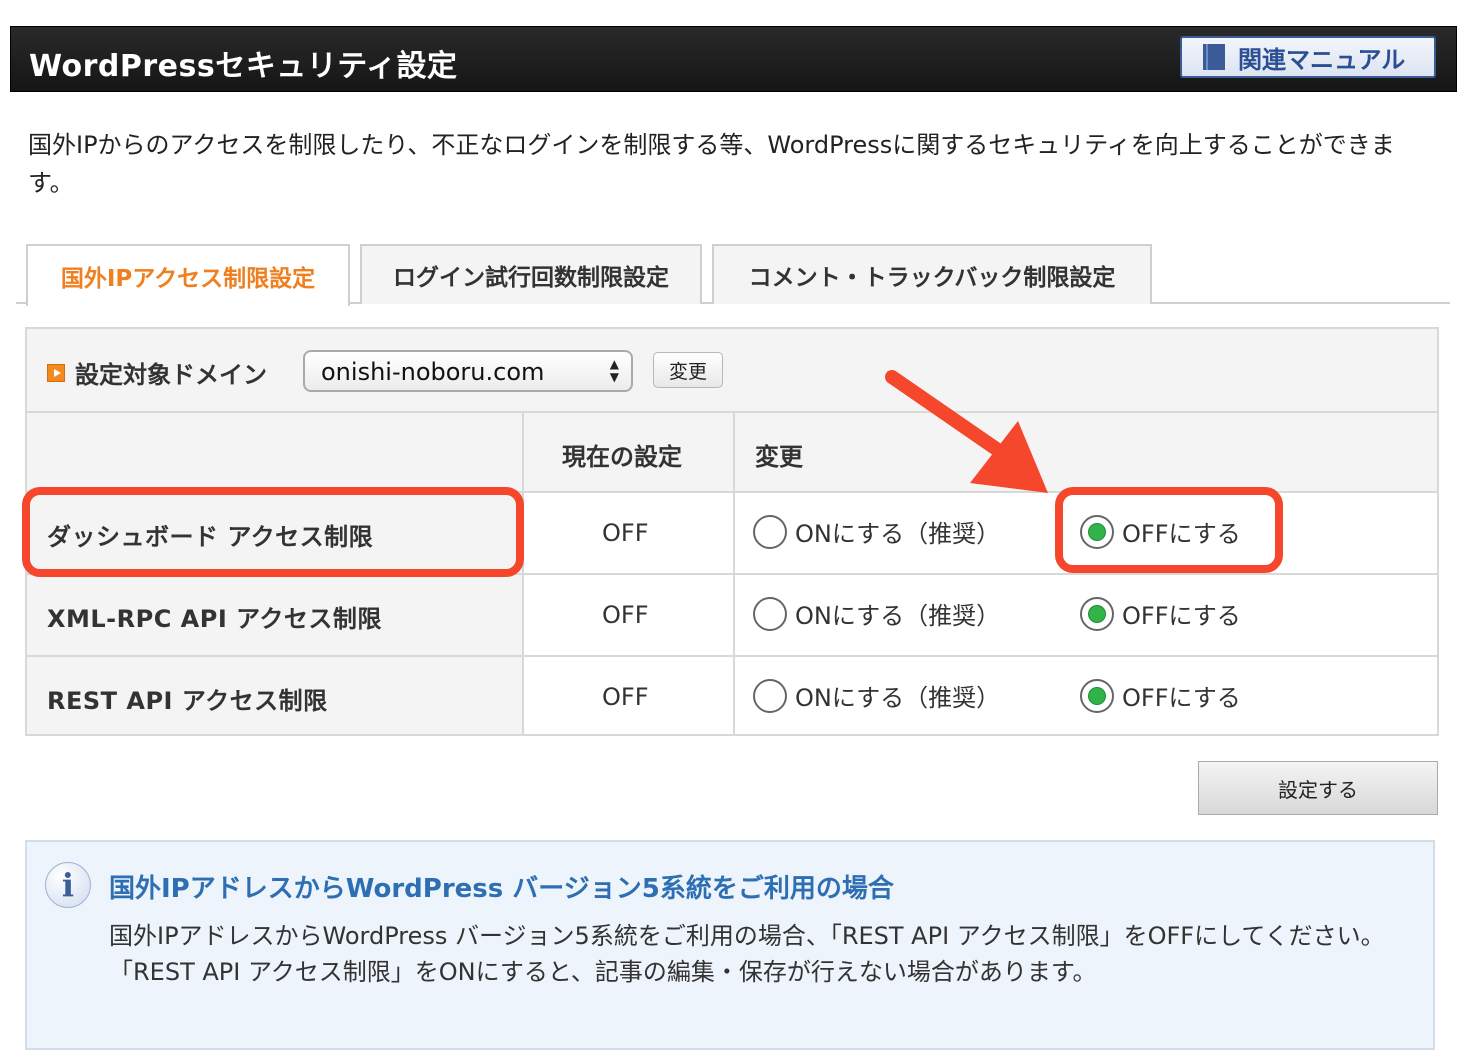 The width and height of the screenshot is (1466, 1059). I want to click on manual-button-label: 関連マニュアル, so click(1322, 59).